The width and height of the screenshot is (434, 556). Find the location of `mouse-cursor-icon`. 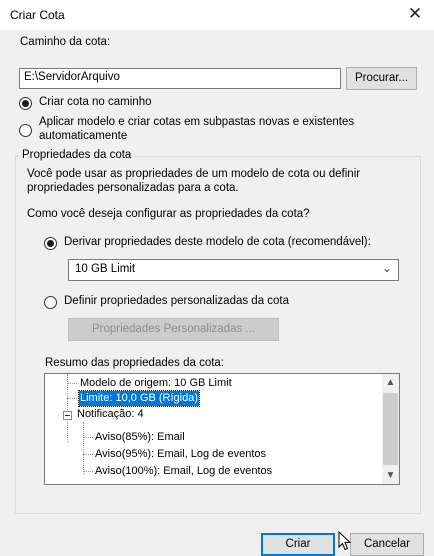

mouse-cursor-icon is located at coordinates (345, 541).